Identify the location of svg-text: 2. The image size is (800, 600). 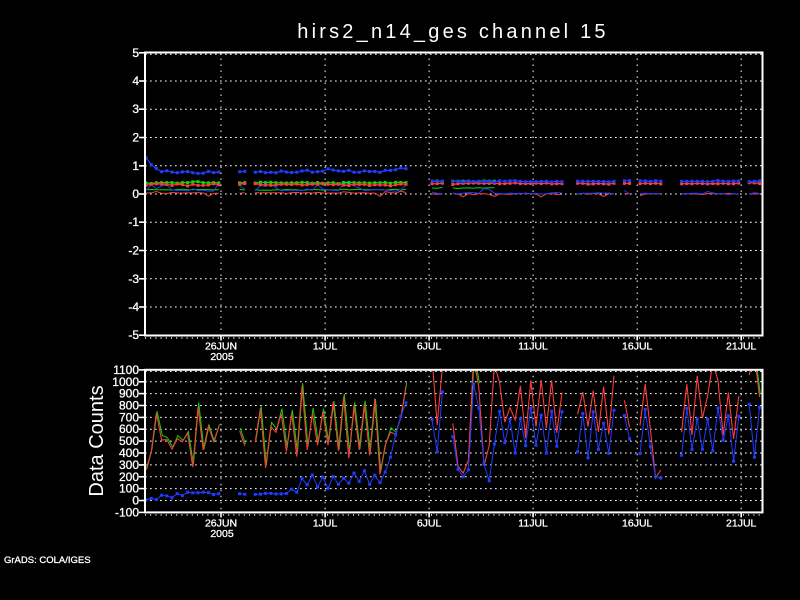
(135, 138).